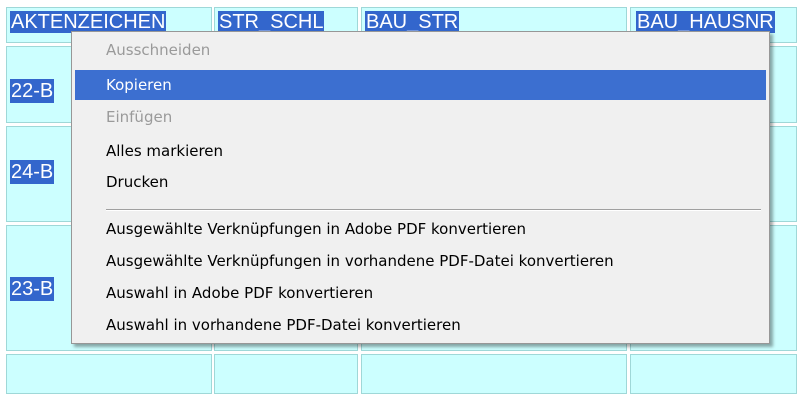  What do you see at coordinates (420, 182) in the screenshot?
I see `menu-item-drucken: Drucken` at bounding box center [420, 182].